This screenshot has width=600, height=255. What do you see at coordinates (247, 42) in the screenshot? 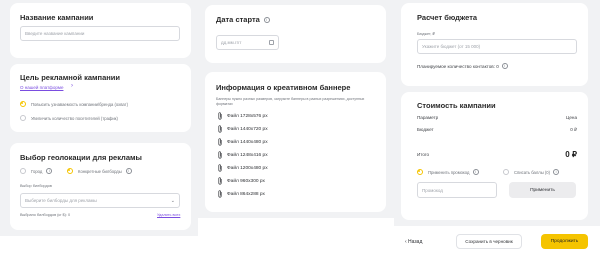
I see `start-date-input: дд.мм.гггг` at bounding box center [247, 42].